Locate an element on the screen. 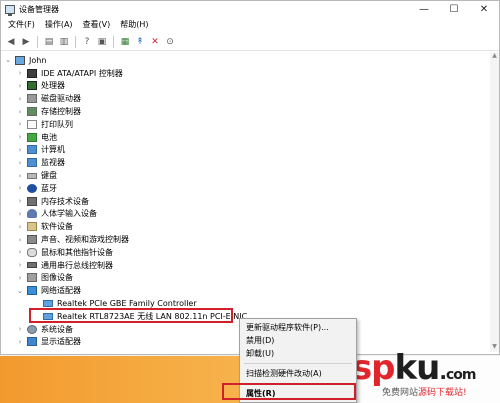 The image size is (500, 403). device-manager-icon is located at coordinates (10, 10).